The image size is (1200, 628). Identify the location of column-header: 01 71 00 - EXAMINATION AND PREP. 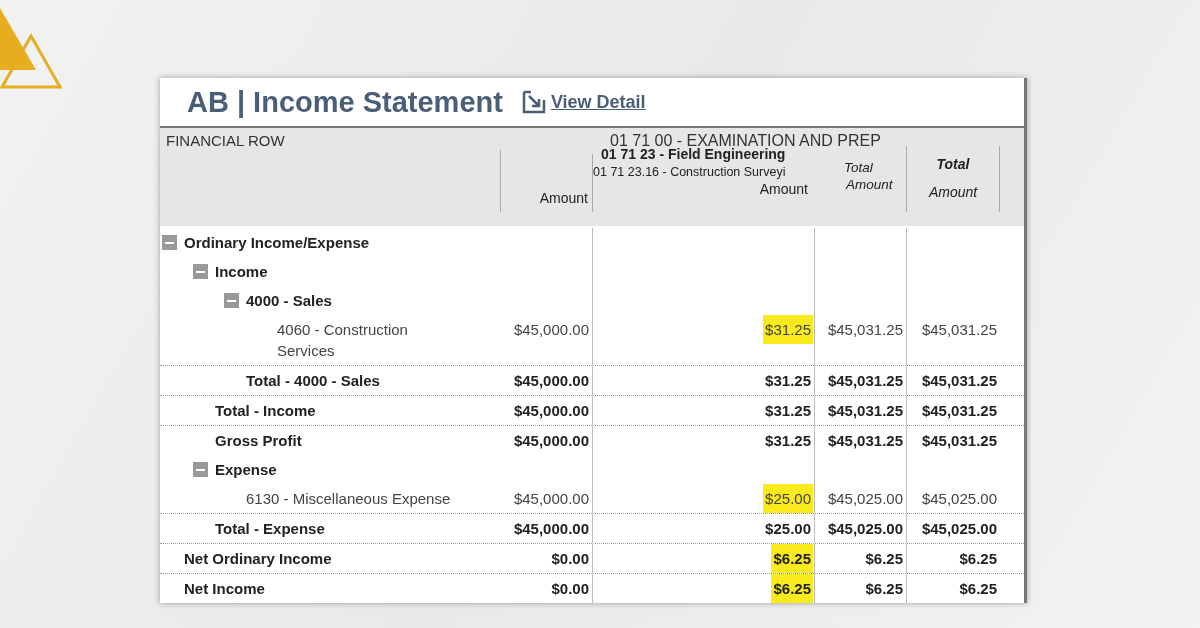
(745, 139).